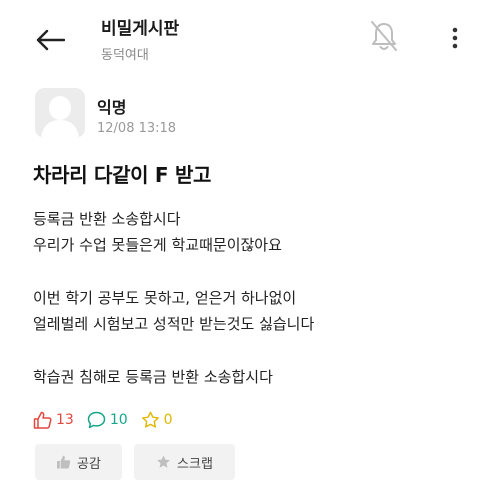  I want to click on default-profile-icon, so click(60, 113).